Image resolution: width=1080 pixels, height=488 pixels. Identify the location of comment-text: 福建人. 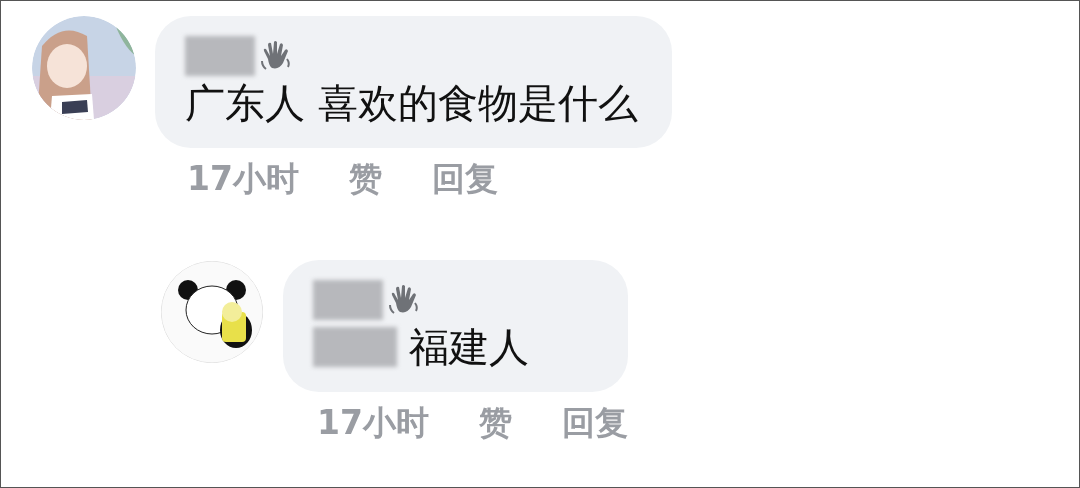
(469, 347).